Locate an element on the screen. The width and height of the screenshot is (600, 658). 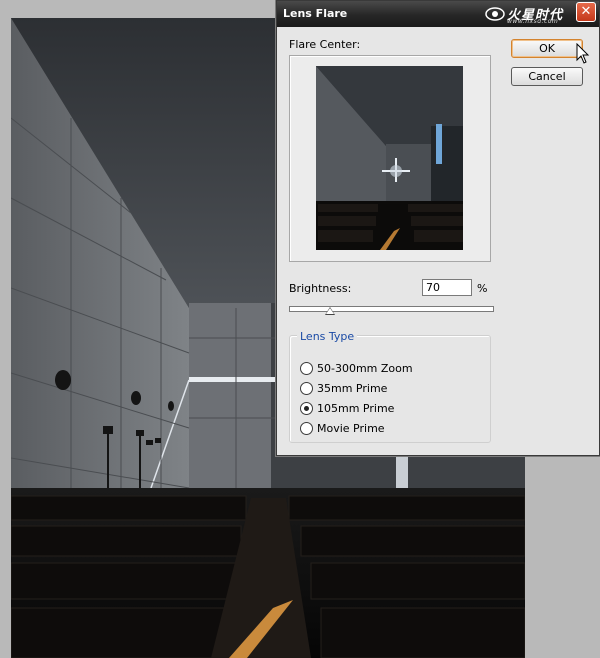
lens-type-label: 50-300mm Zoom is located at coordinates (365, 368).